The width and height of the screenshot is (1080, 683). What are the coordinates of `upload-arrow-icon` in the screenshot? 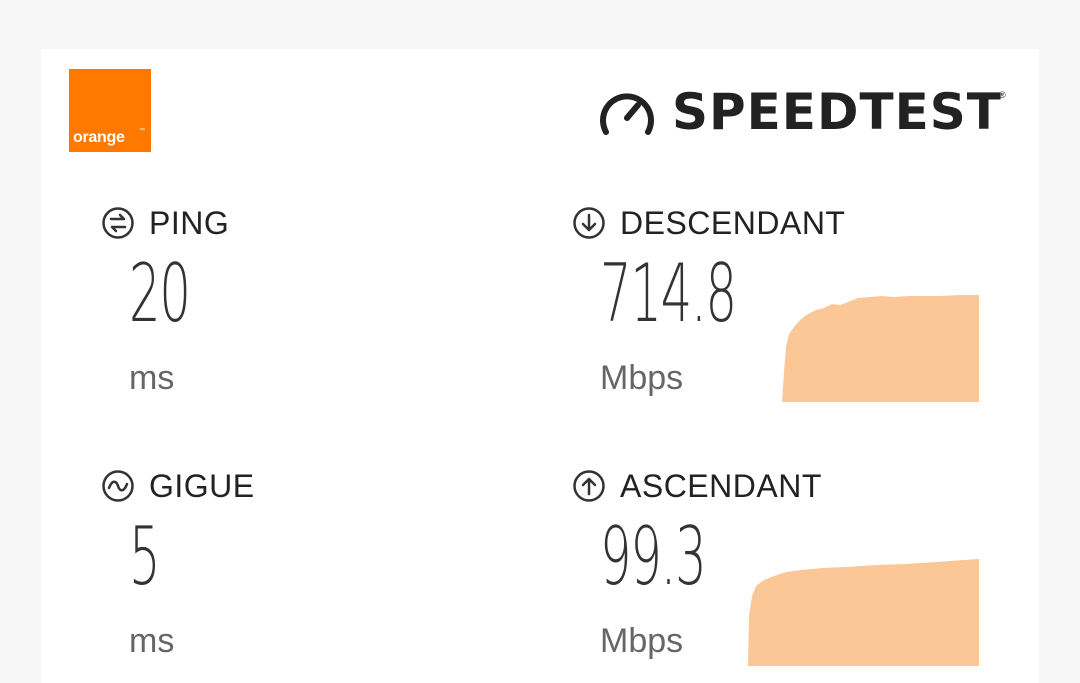 It's located at (589, 486).